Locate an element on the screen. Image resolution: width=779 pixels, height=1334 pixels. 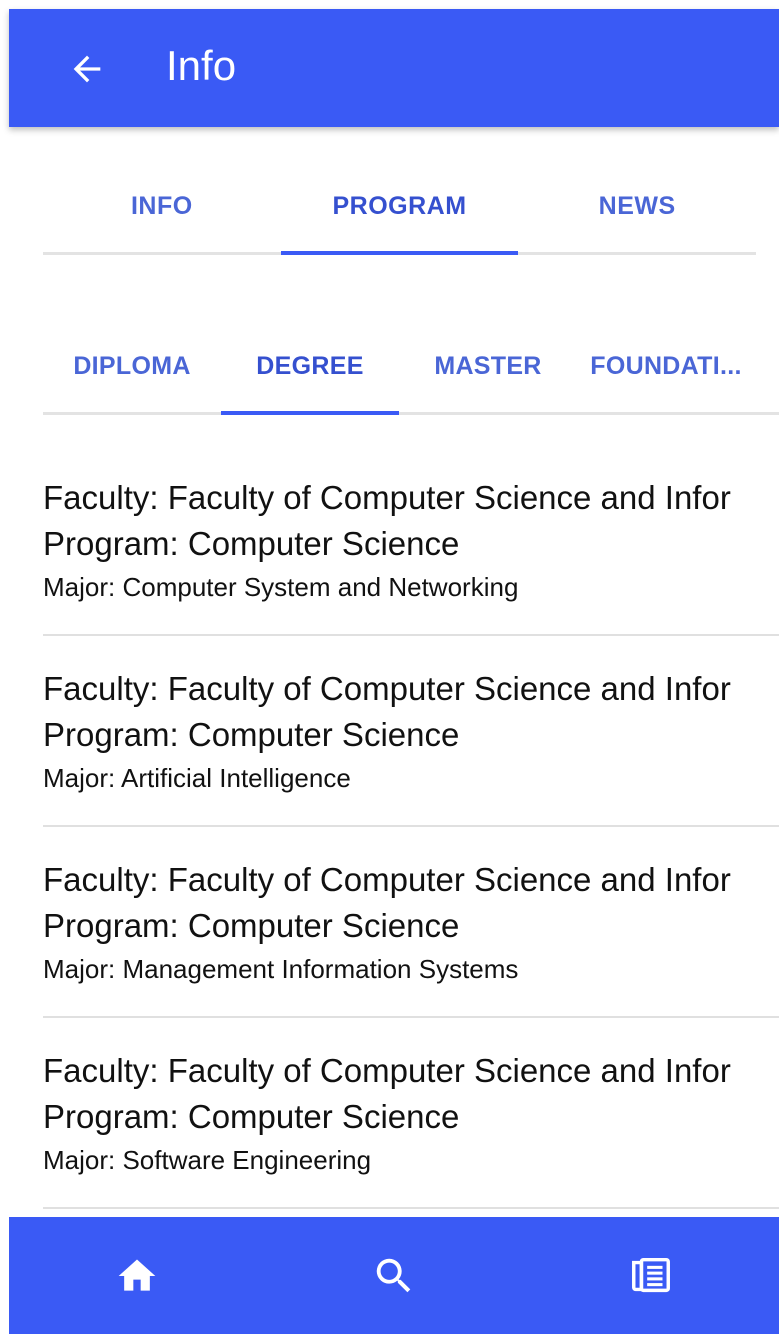
tab-news: NEWS is located at coordinates (637, 206).